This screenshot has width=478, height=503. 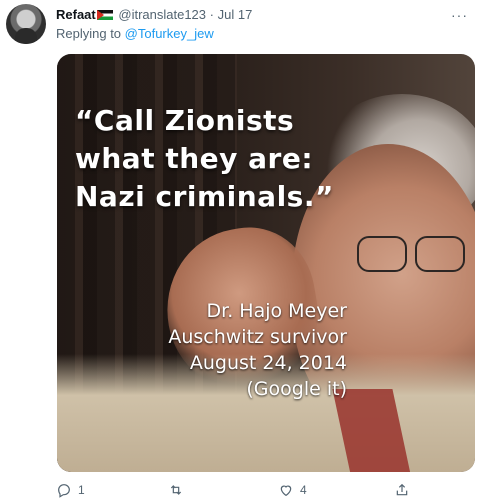 What do you see at coordinates (286, 491) in the screenshot?
I see `like-icon` at bounding box center [286, 491].